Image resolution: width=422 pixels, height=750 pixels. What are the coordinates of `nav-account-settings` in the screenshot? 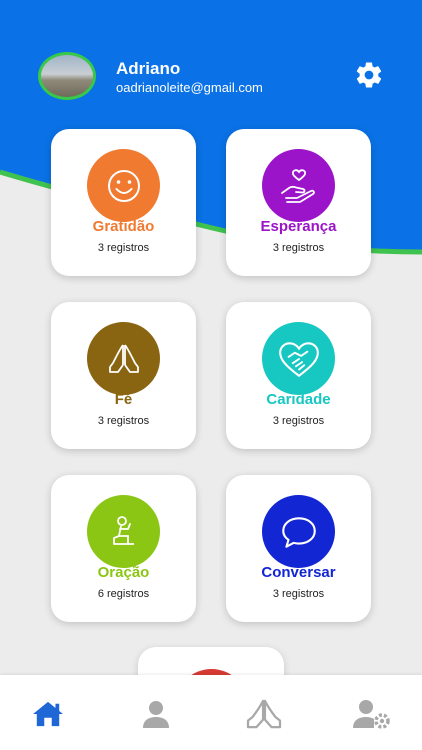 It's located at (372, 714).